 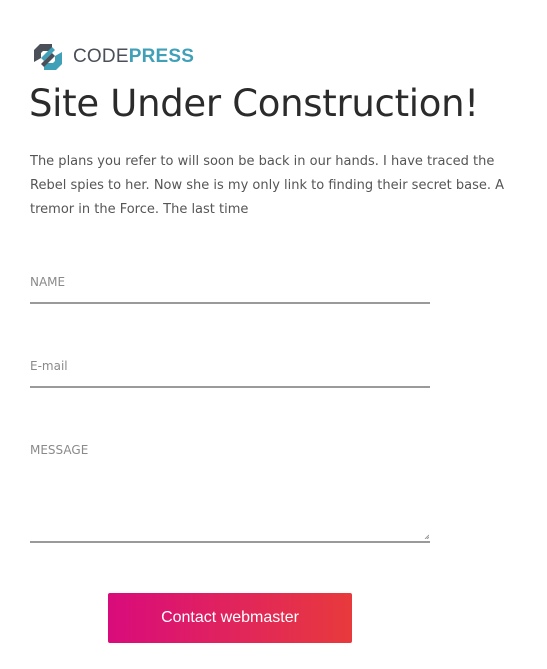 I want to click on resize-handle-icon, so click(x=426, y=536).